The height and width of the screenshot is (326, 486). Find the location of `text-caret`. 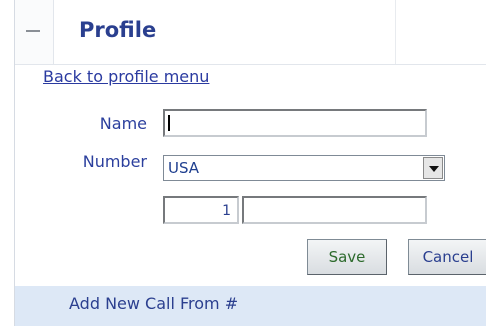

text-caret is located at coordinates (169, 123).